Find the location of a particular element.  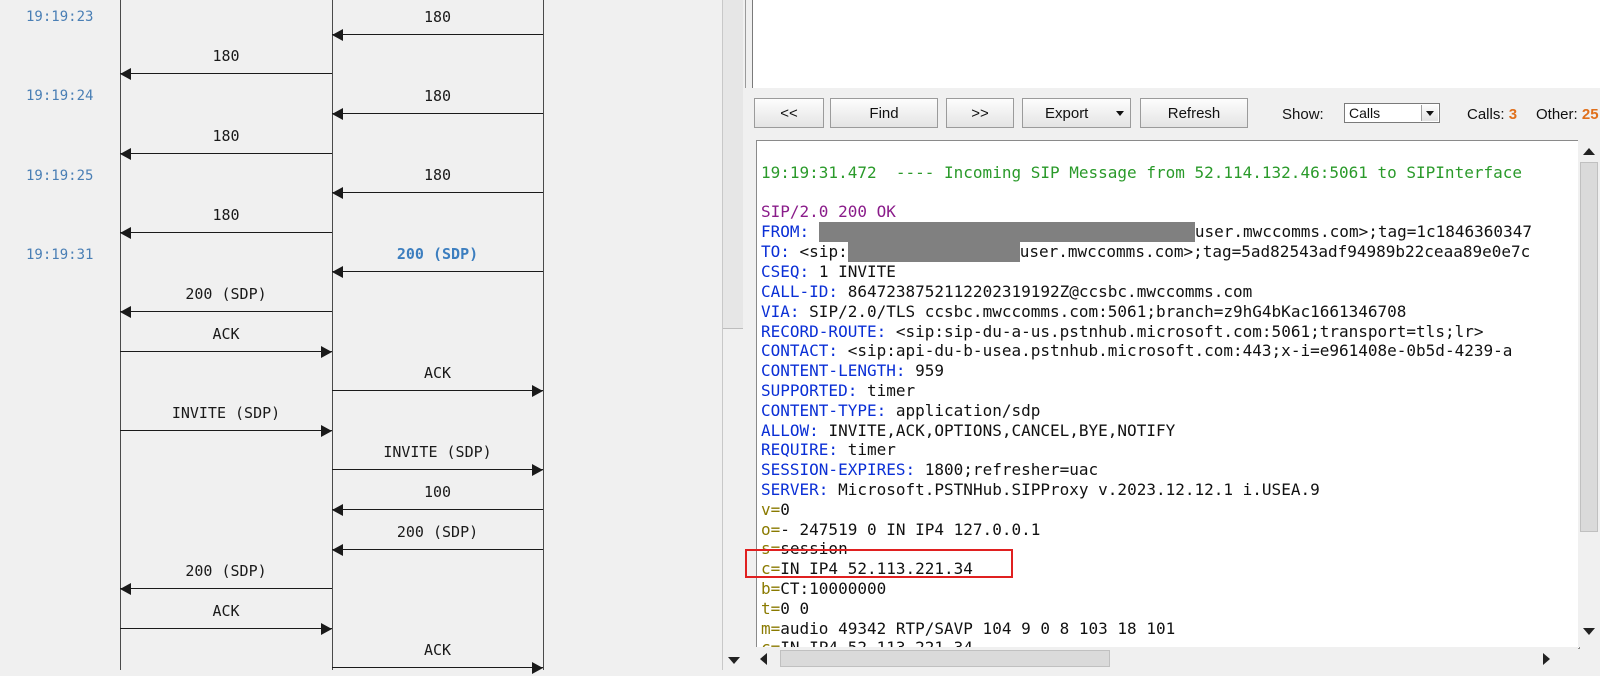

sdp-value: CT:10000000 is located at coordinates (833, 588).